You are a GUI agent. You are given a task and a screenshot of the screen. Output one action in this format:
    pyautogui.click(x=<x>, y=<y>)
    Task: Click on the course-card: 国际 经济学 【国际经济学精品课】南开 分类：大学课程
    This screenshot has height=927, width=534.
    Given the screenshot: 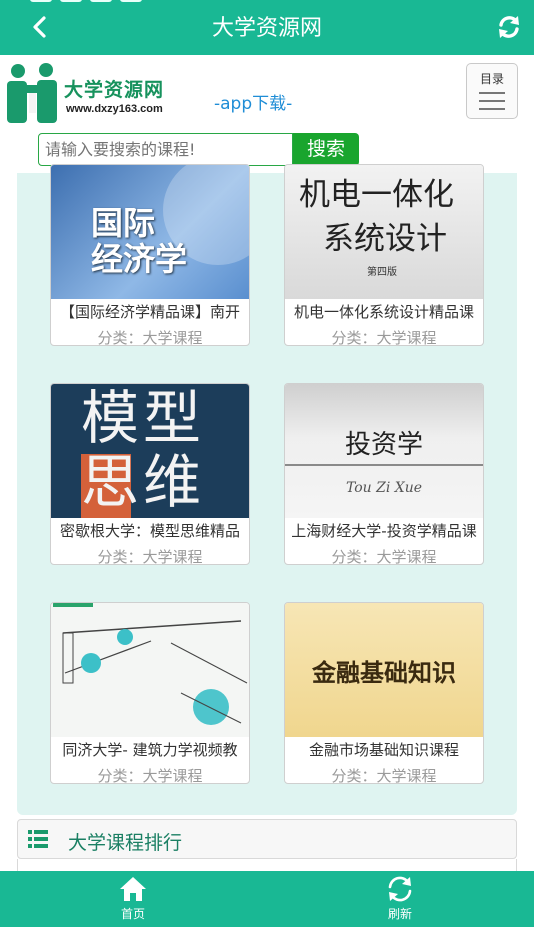 What is the action you would take?
    pyautogui.click(x=150, y=255)
    